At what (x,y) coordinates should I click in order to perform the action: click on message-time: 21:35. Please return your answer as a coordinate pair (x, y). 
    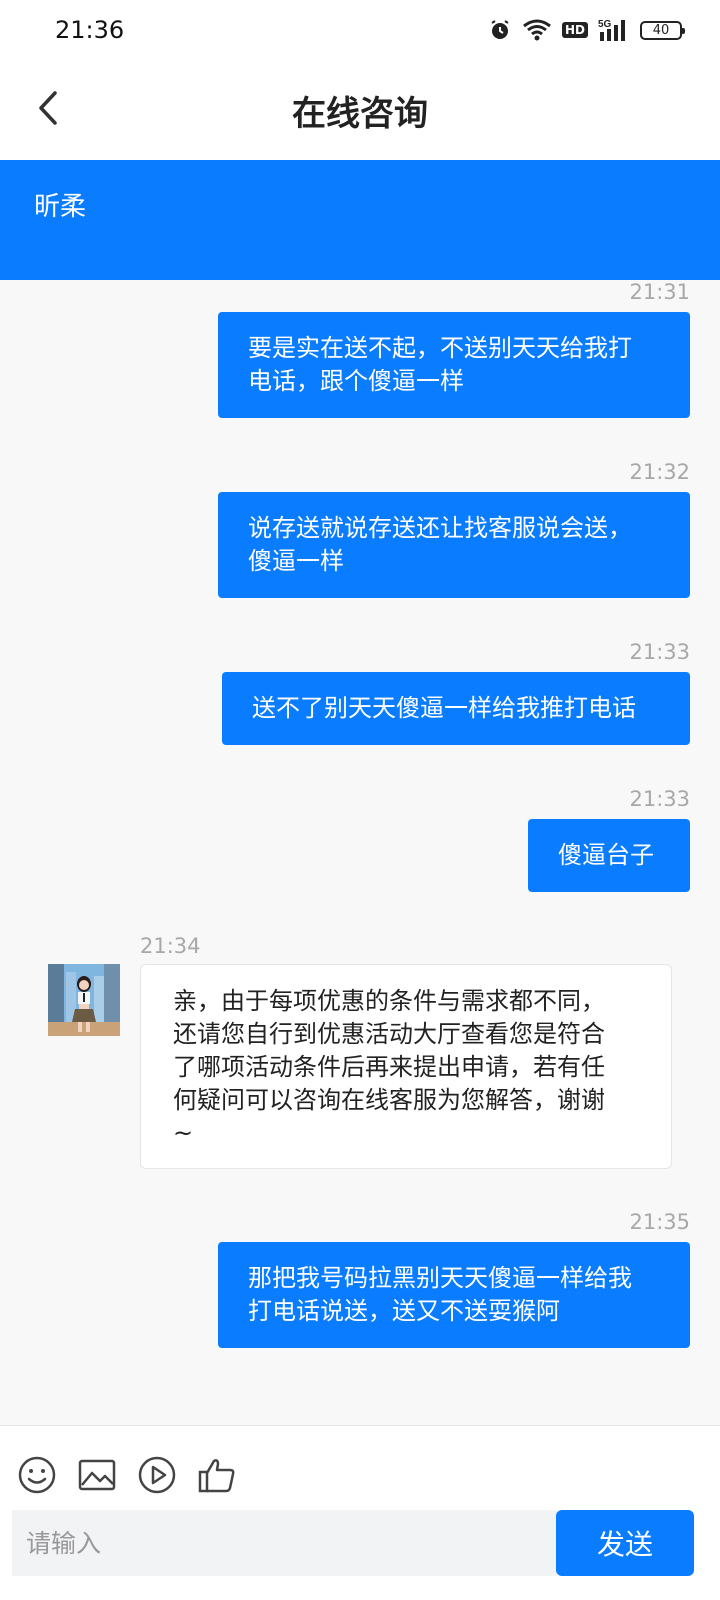
    Looking at the image, I should click on (659, 1222).